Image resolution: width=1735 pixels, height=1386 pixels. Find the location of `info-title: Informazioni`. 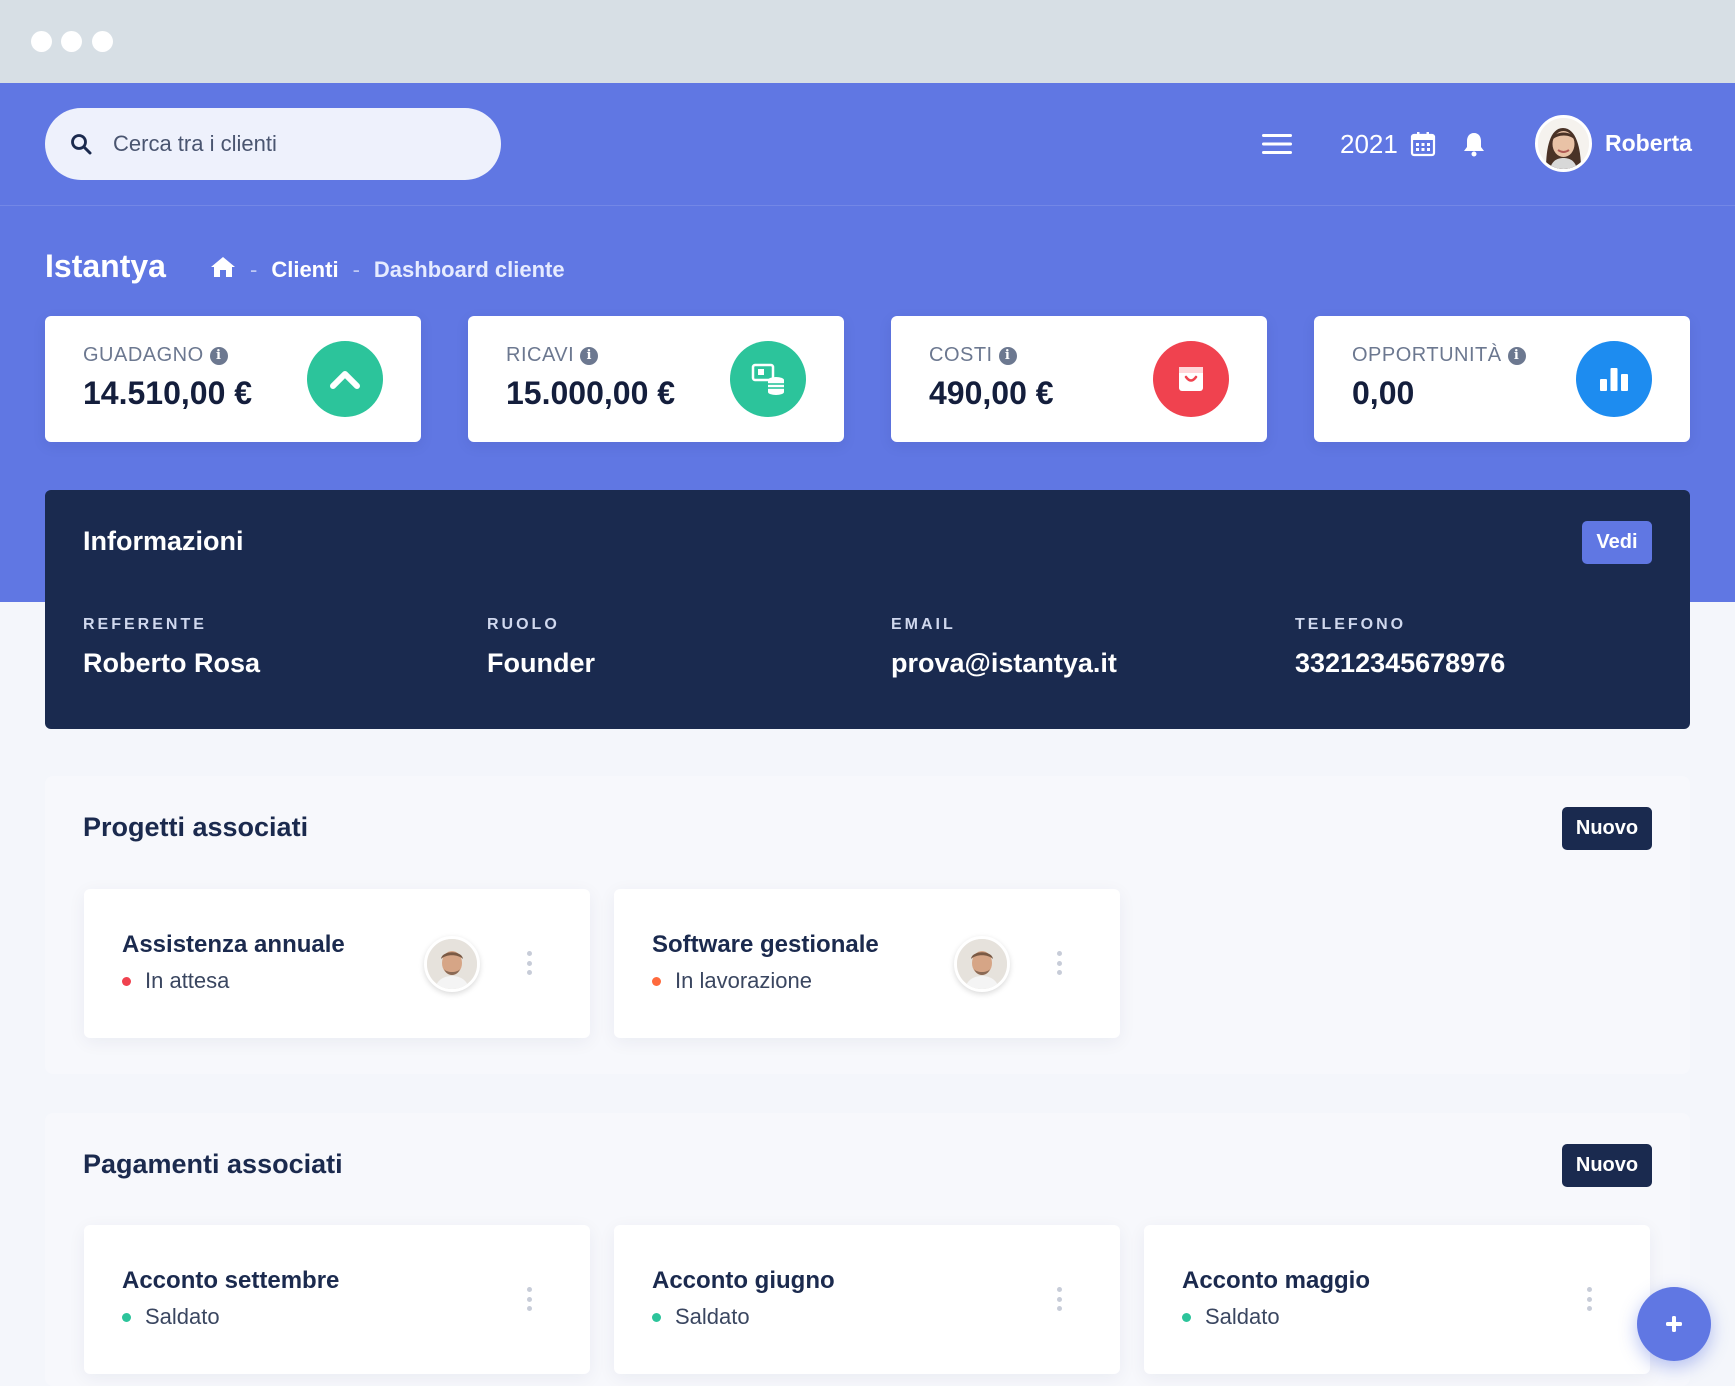

info-title: Informazioni is located at coordinates (163, 541).